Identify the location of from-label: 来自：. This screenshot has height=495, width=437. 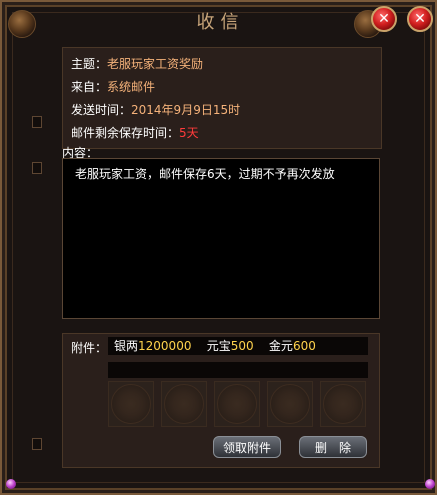
(89, 87).